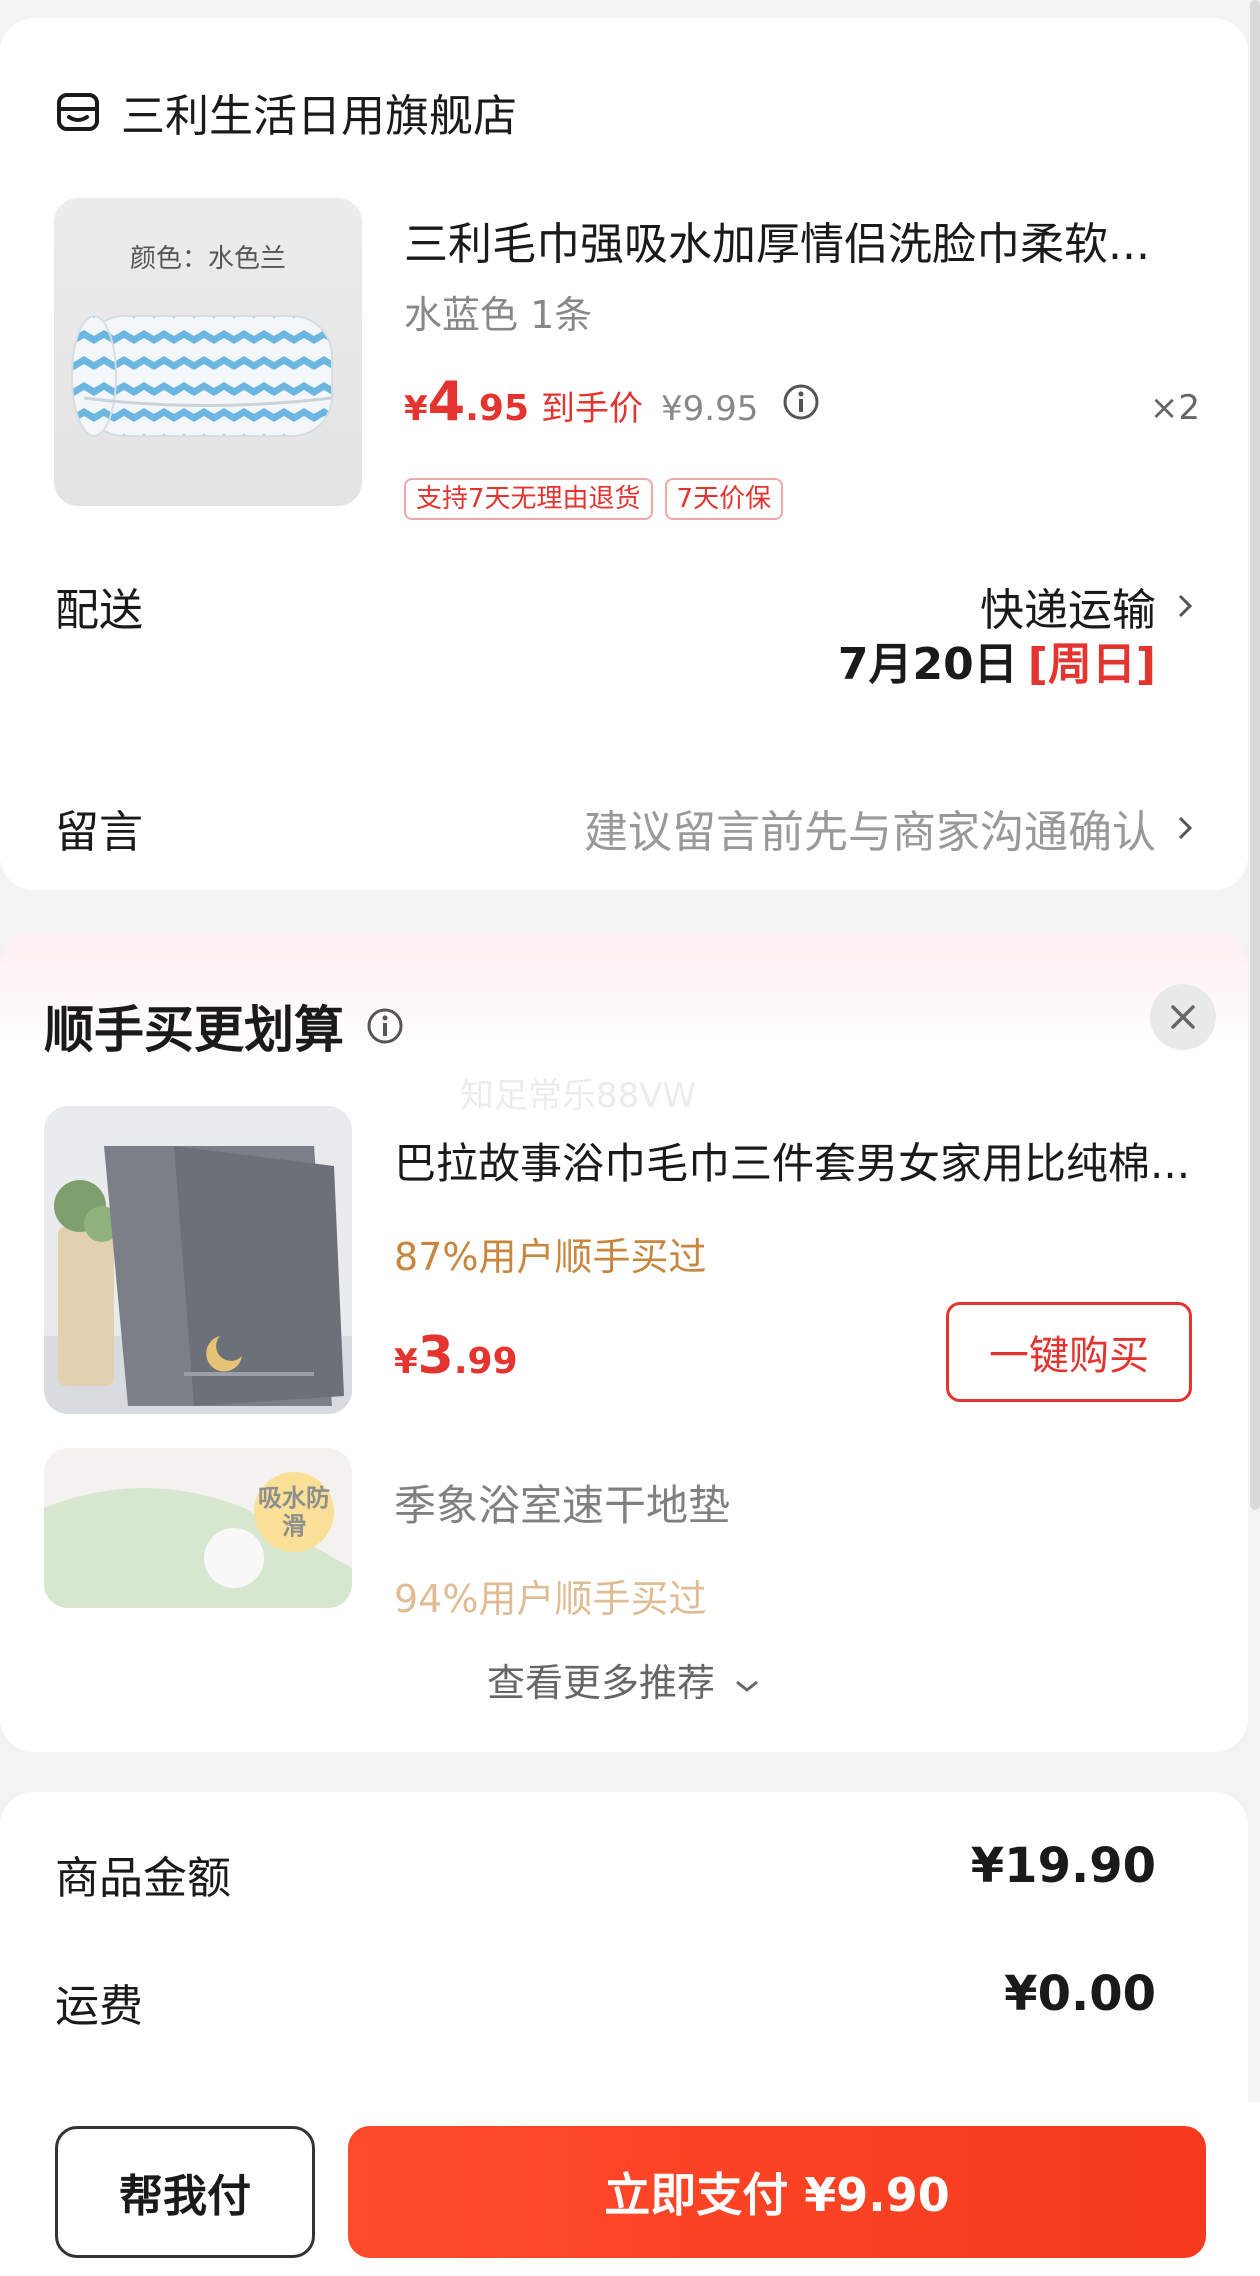 The width and height of the screenshot is (1260, 2276). I want to click on close-icon, so click(1183, 1017).